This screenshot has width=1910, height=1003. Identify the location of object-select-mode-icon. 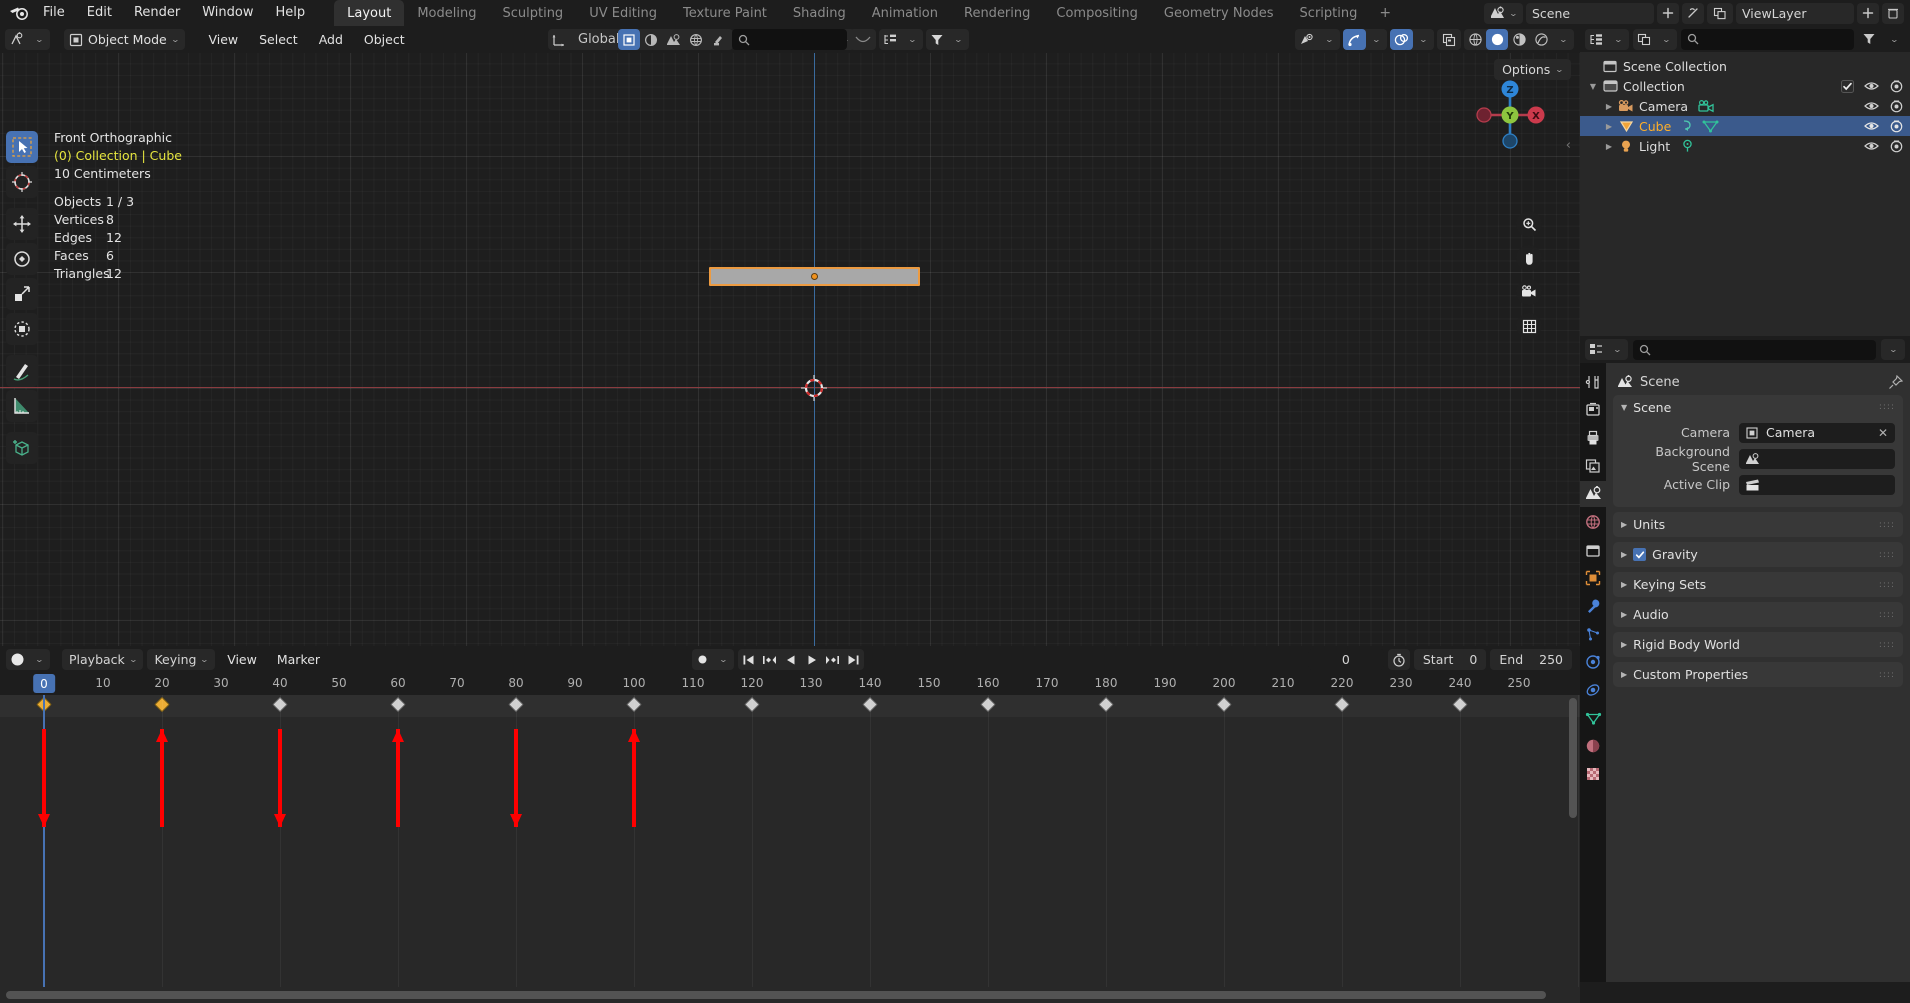
(629, 39).